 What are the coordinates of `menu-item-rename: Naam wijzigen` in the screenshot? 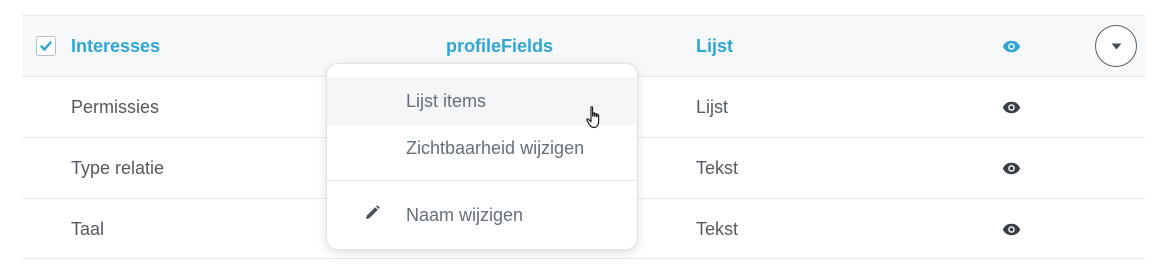 It's located at (482, 215).